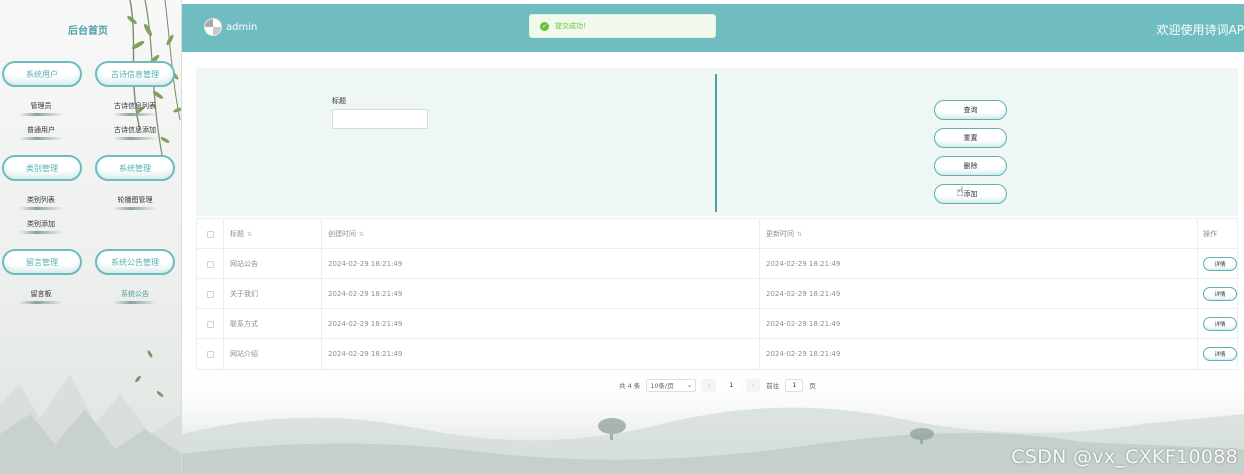 Image resolution: width=1244 pixels, height=474 pixels. I want to click on menu-category: 类别管理, so click(42, 168).